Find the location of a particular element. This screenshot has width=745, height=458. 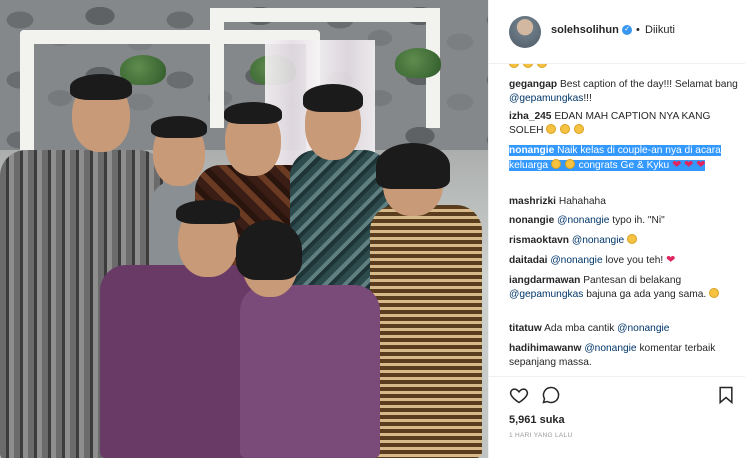

comment-username: iangdarmawan is located at coordinates (544, 280).